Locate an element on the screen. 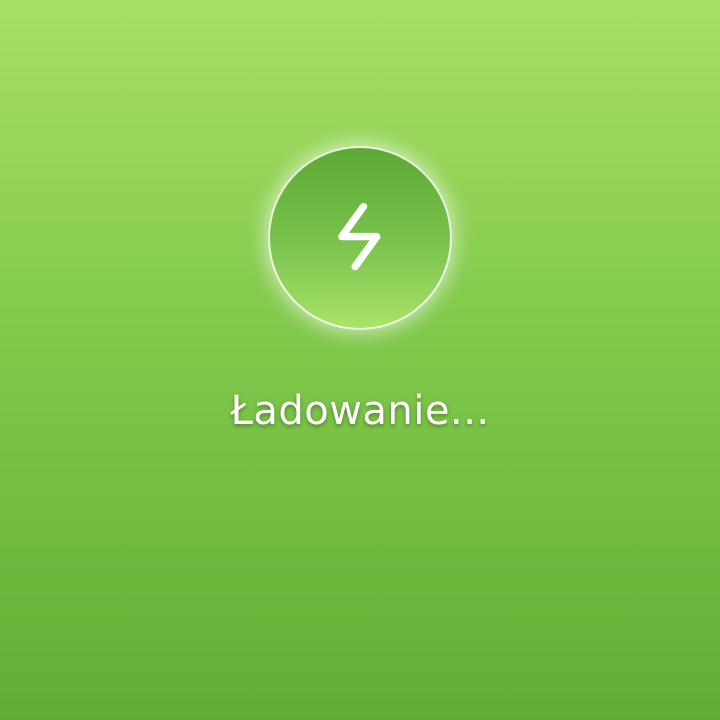 This screenshot has height=720, width=720. lightning-bolt-icon is located at coordinates (359, 236).